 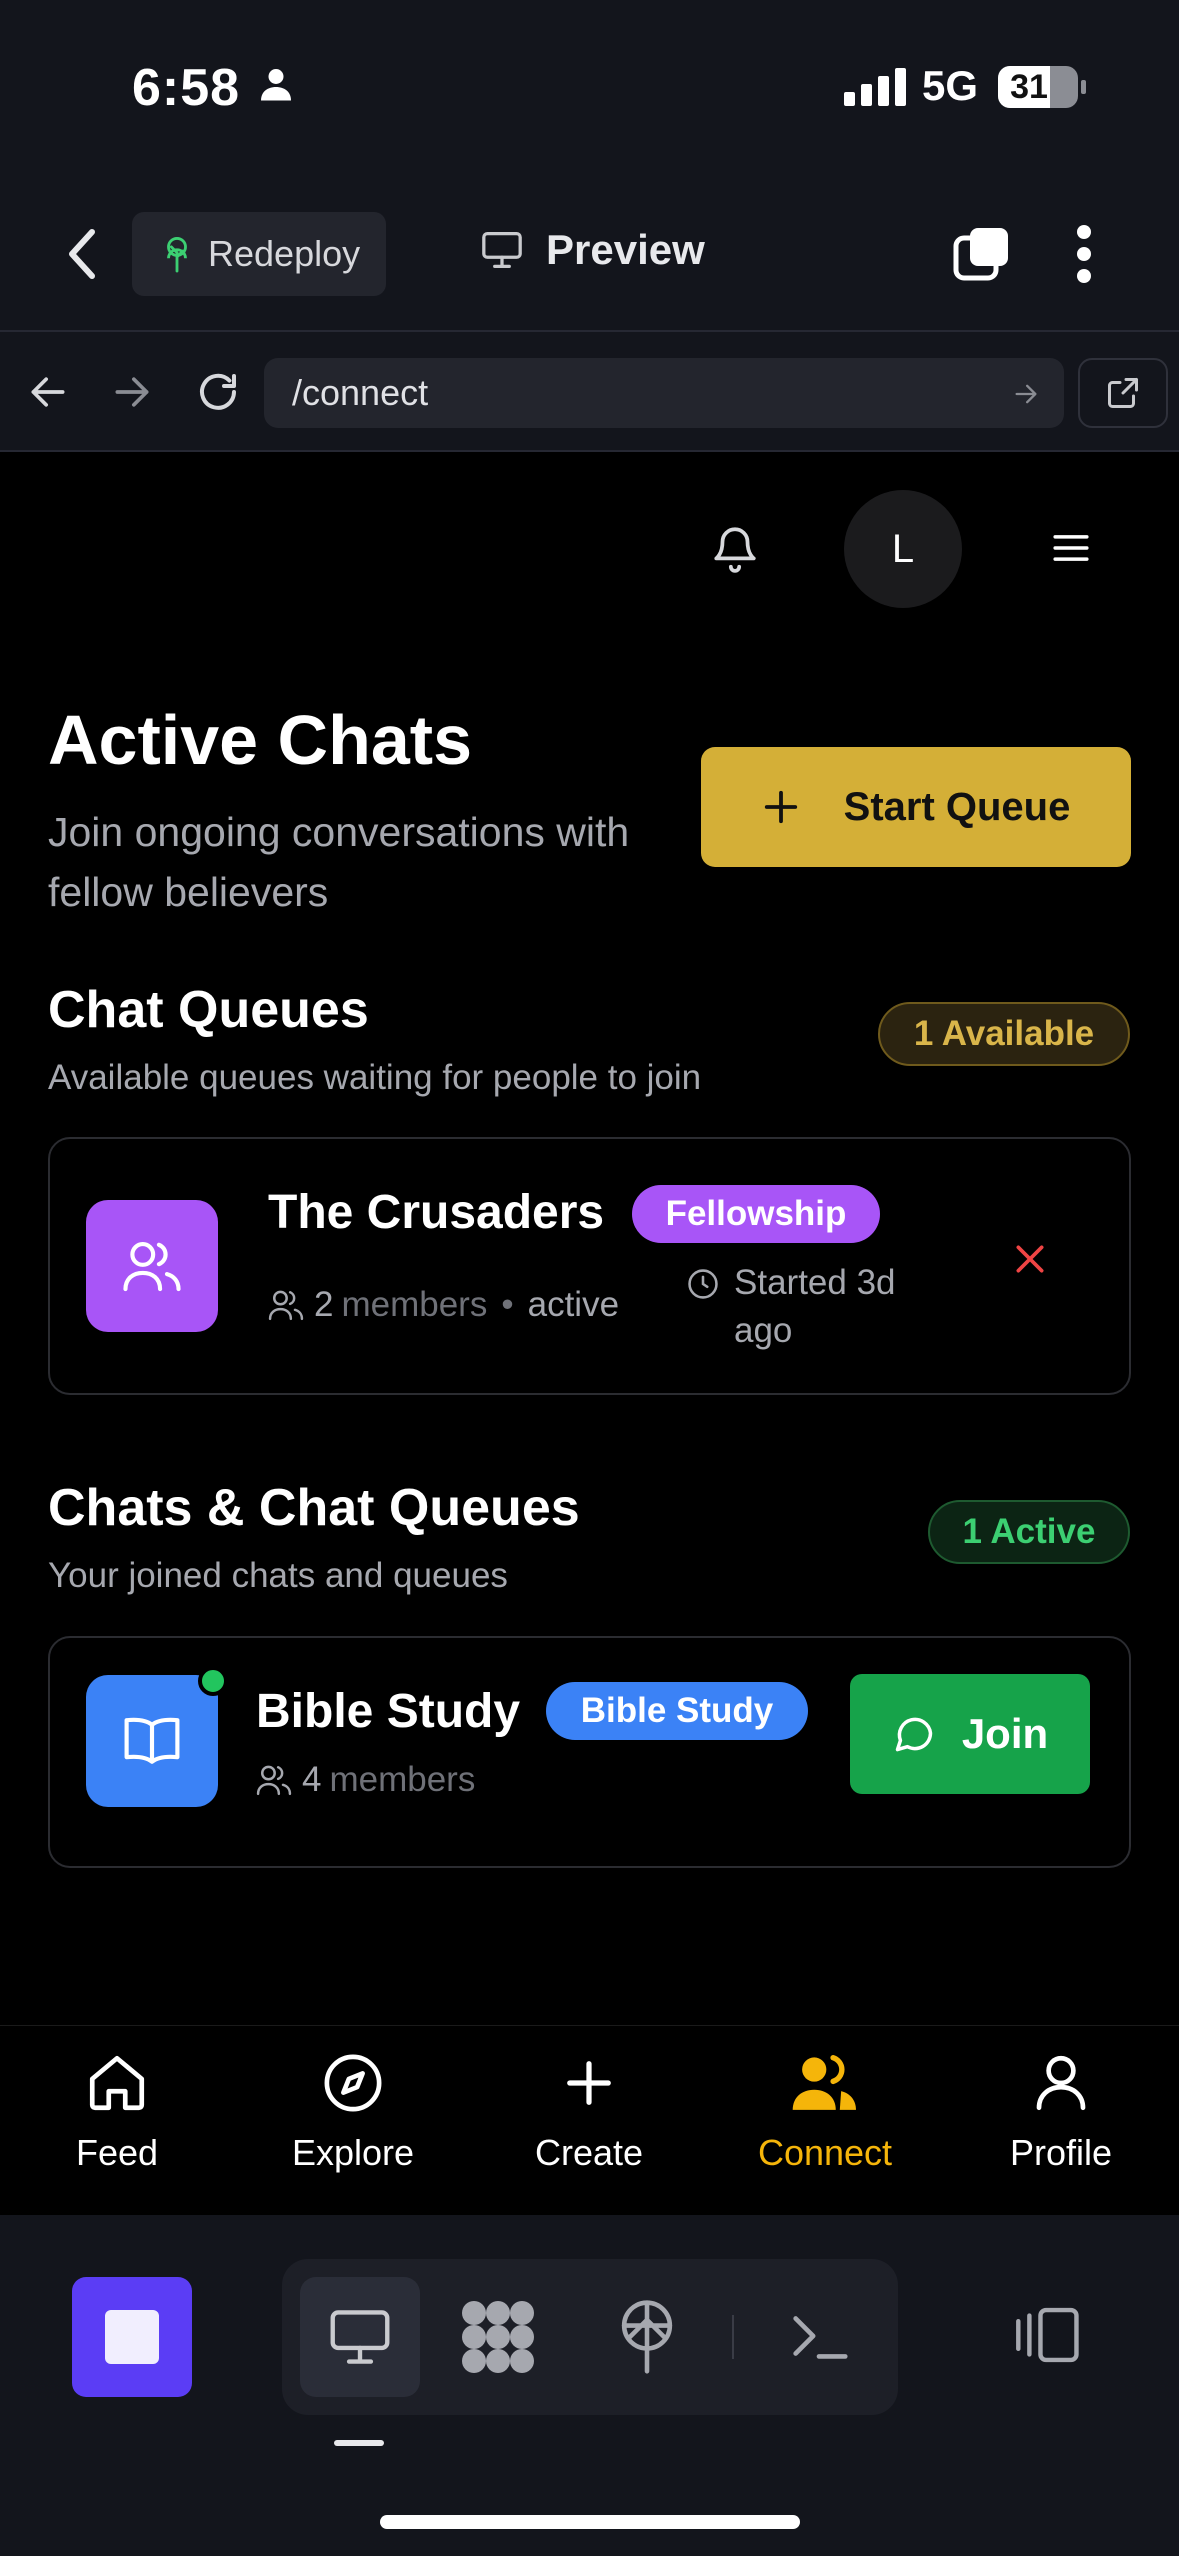 I want to click on nav-profile-label: Profile, so click(x=1061, y=2152).